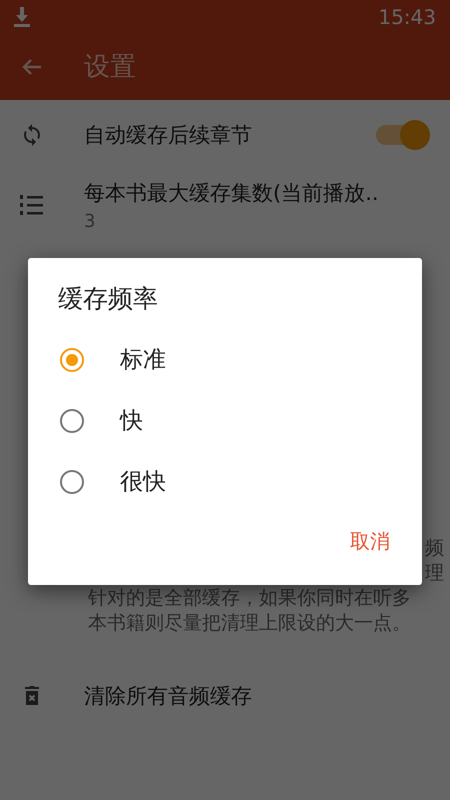 Image resolution: width=450 pixels, height=800 pixels. What do you see at coordinates (250, 623) in the screenshot?
I see `description-line: 本书籍则尽量把清理上限设的大一点。` at bounding box center [250, 623].